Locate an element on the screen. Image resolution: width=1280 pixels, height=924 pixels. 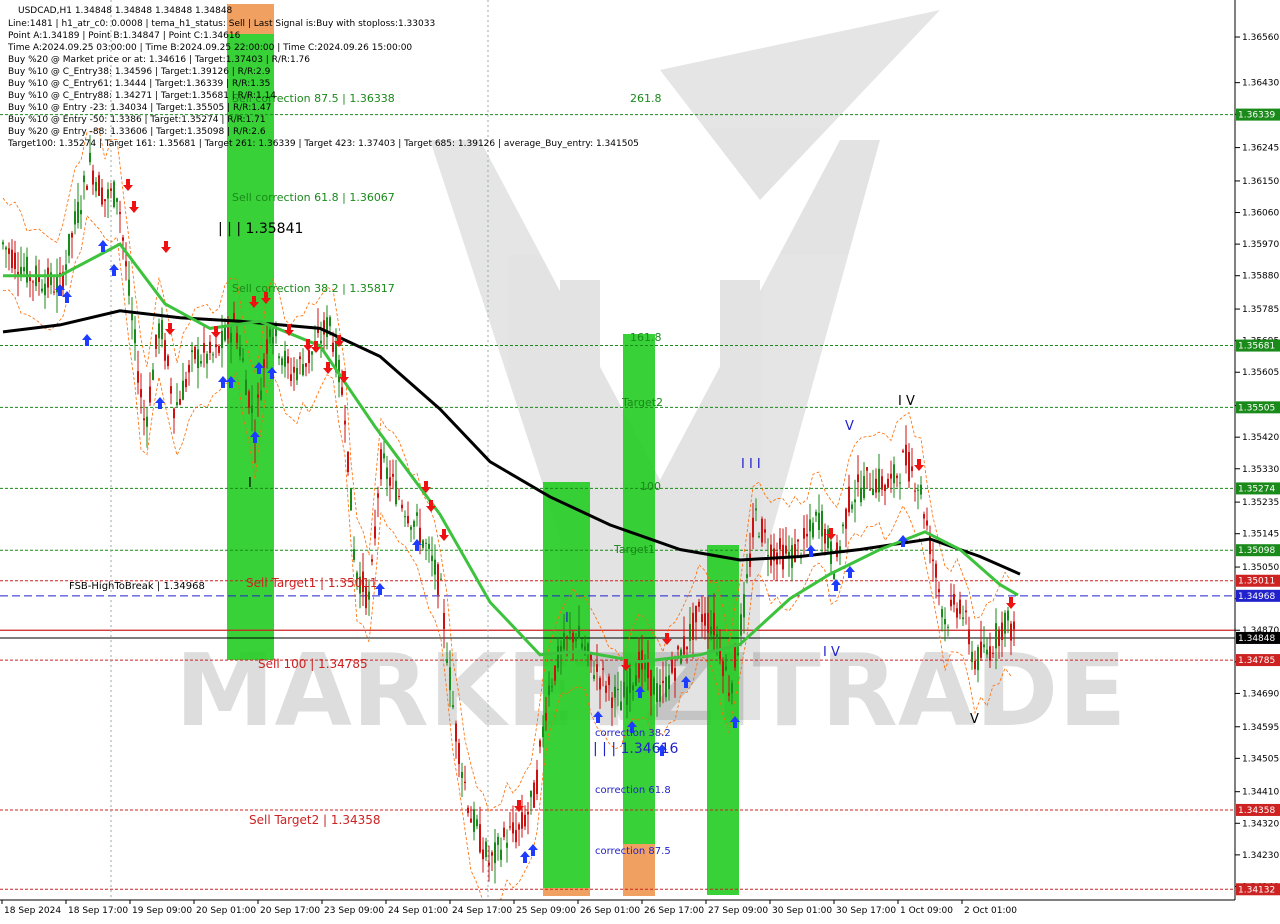
zone-label: 161.8 is located at coordinates (646, 337).